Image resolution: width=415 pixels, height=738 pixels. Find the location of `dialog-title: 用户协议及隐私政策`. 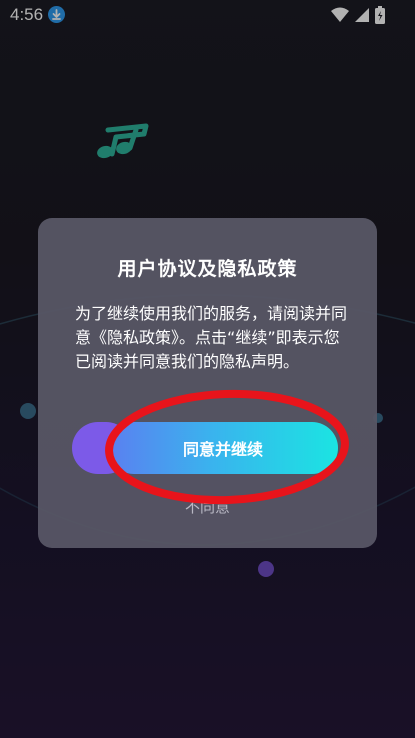

dialog-title: 用户协议及隐私政策 is located at coordinates (207, 269).